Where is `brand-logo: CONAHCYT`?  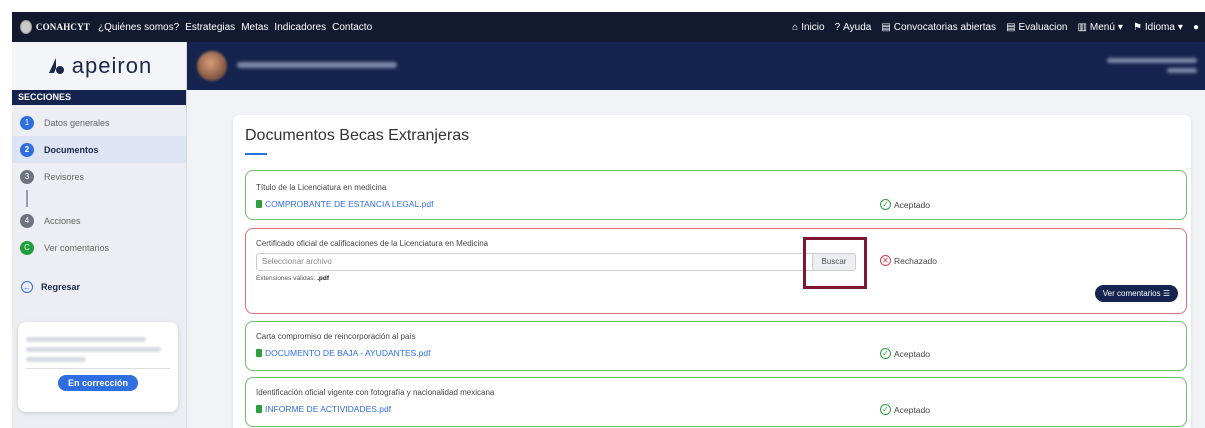
brand-logo: CONAHCYT is located at coordinates (55, 27).